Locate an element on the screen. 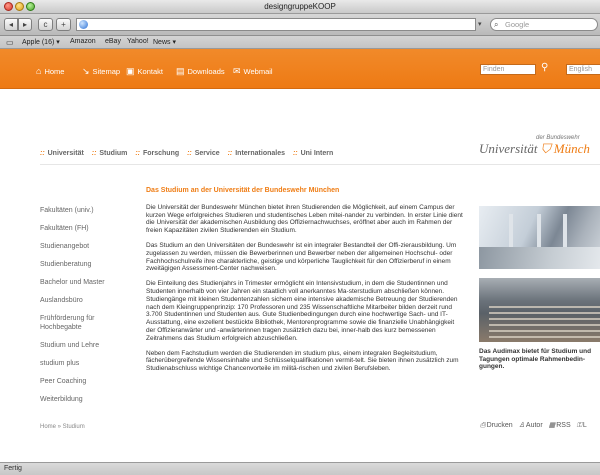 Image resolution: width=600 pixels, height=475 pixels. footer-link-drucken: ⎙Drucken is located at coordinates (496, 425).